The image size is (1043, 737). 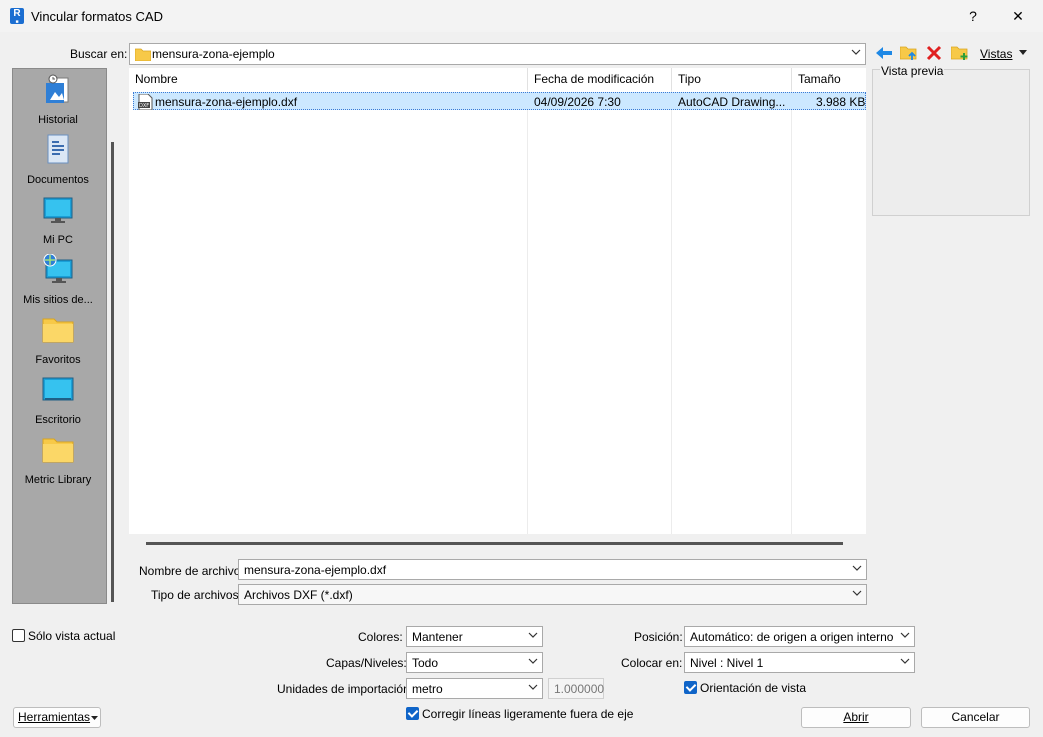 I want to click on tools-button: Herramientas, so click(x=57, y=717).